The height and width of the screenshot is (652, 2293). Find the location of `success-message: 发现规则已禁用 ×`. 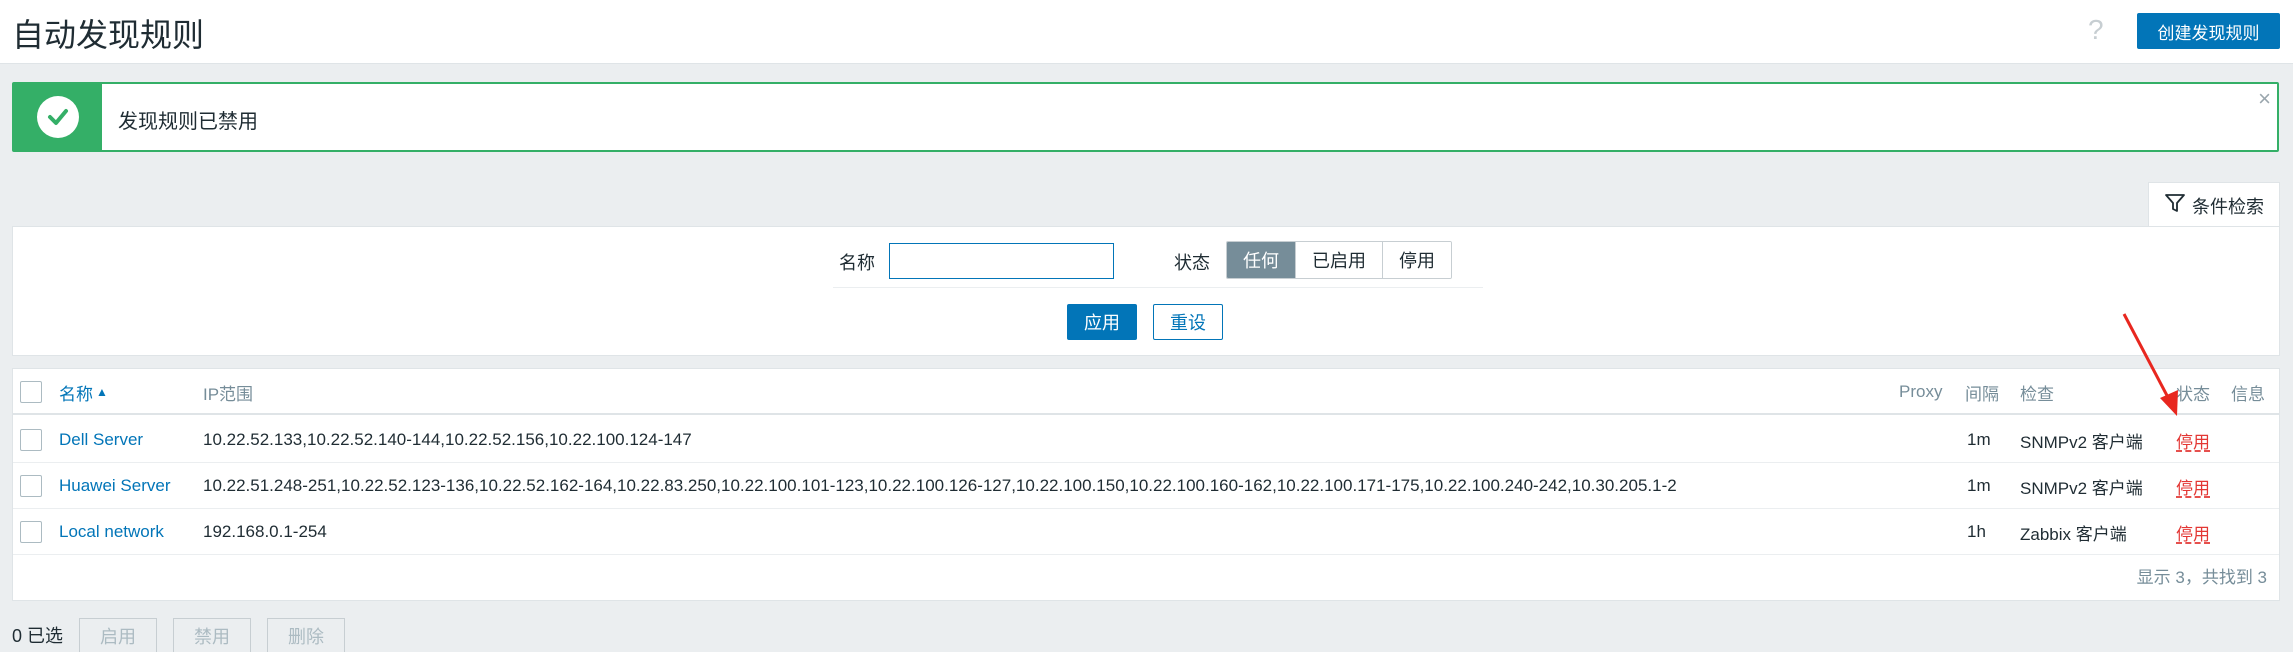

success-message: 发现规则已禁用 × is located at coordinates (1145, 117).